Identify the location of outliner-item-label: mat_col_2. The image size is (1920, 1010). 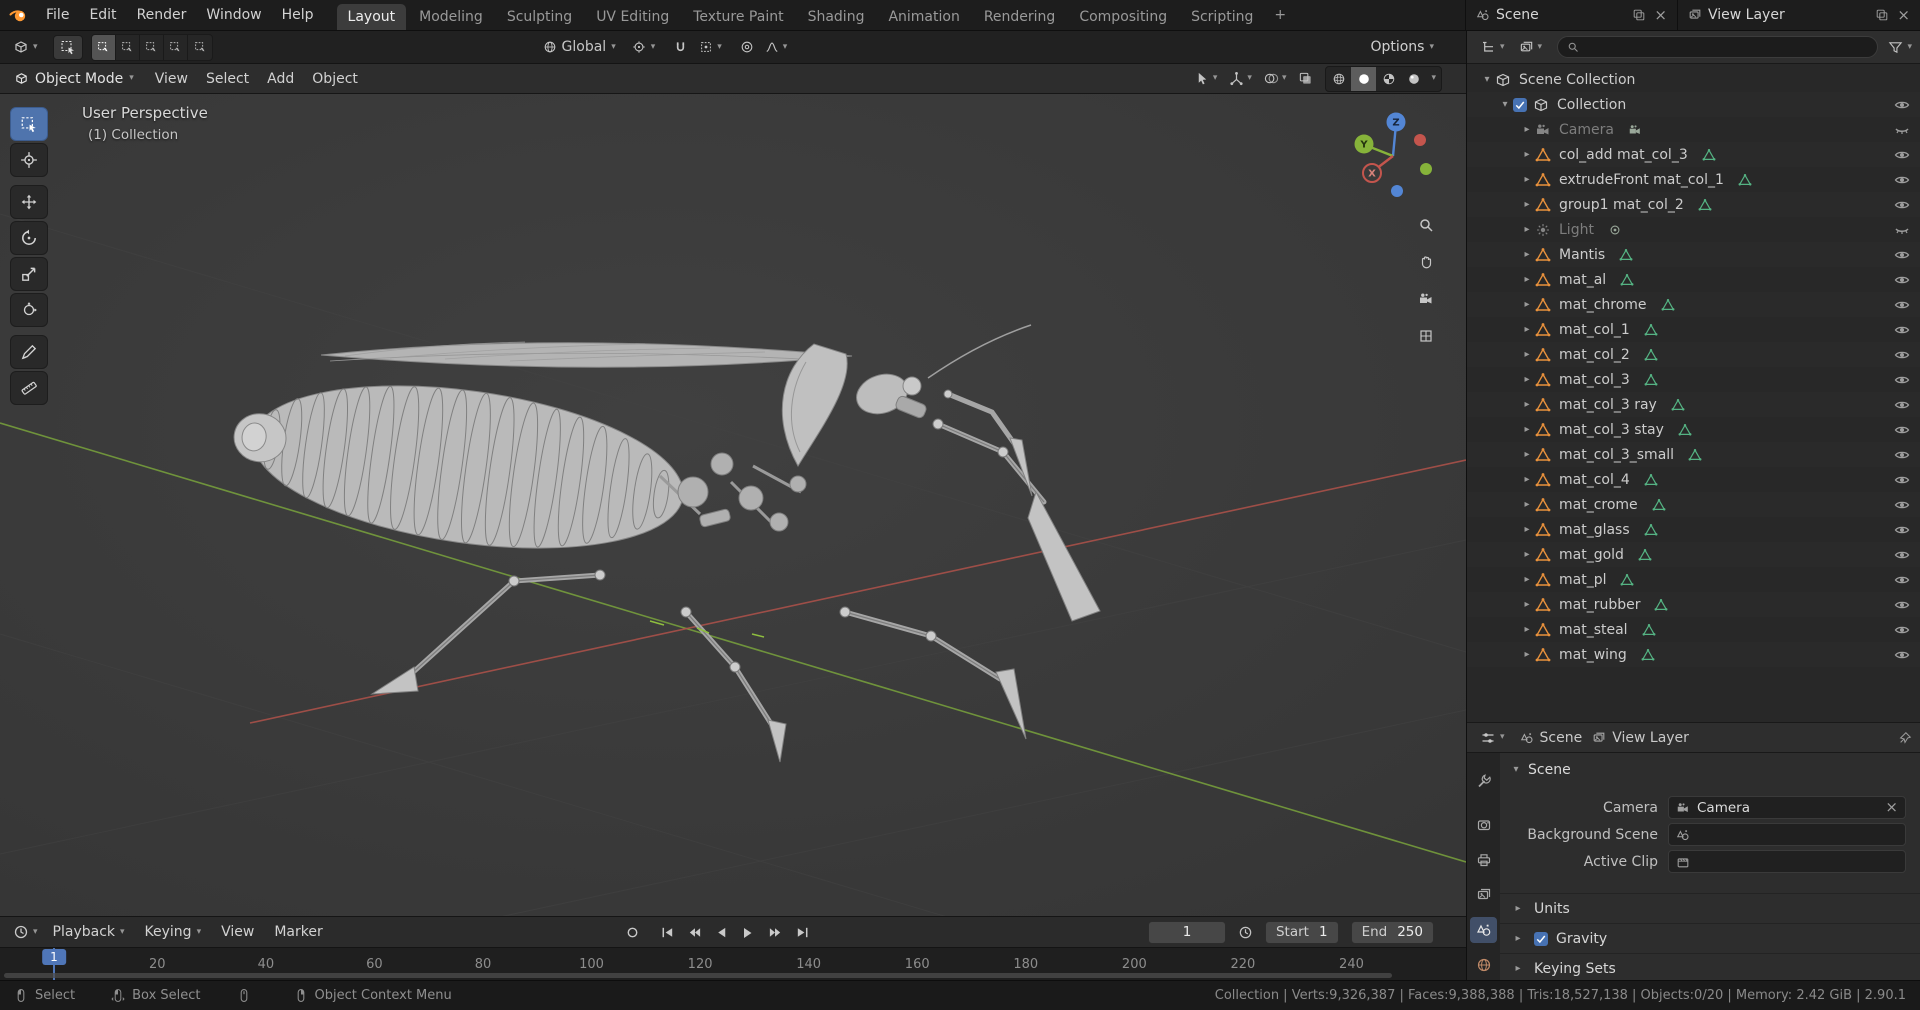
(1594, 355).